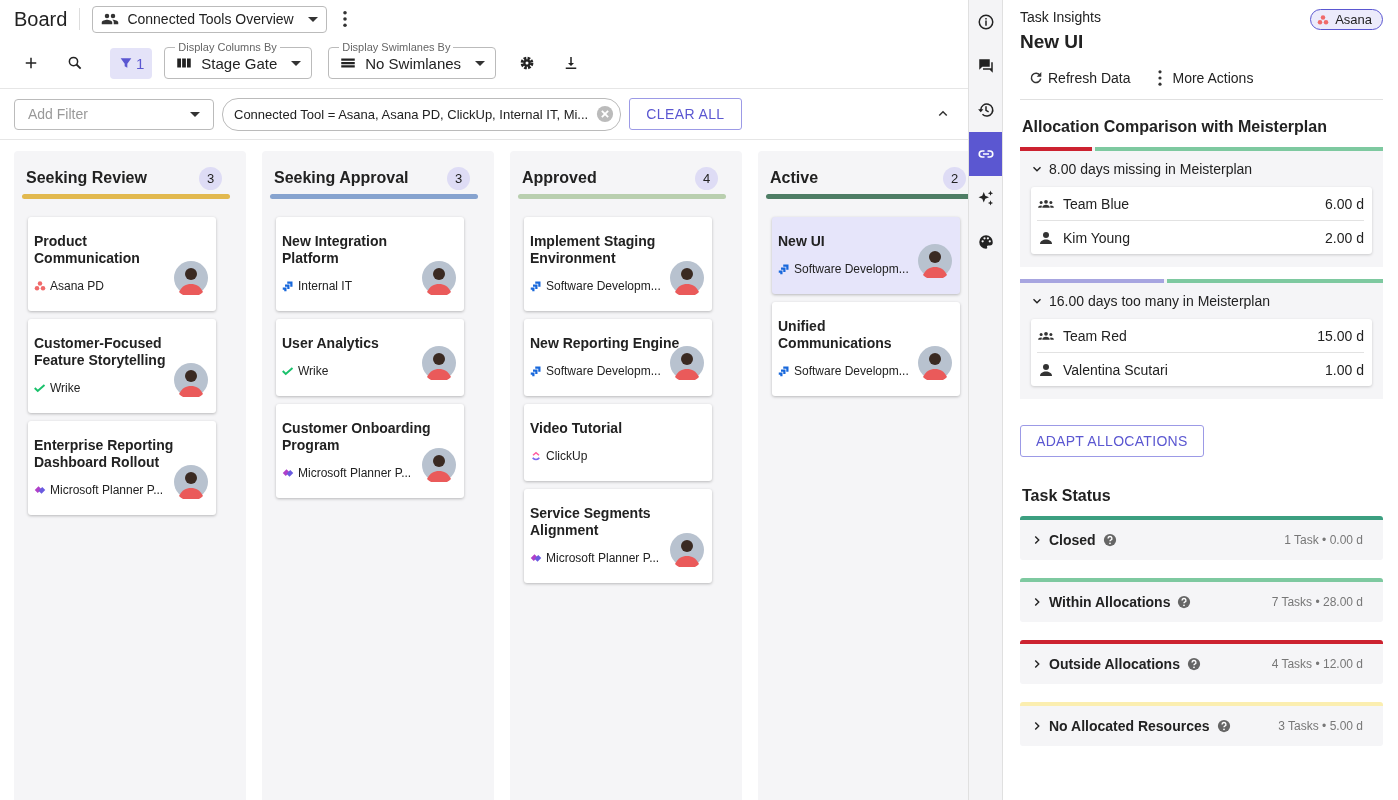 Image resolution: width=1398 pixels, height=800 pixels. Describe the element at coordinates (1110, 602) in the screenshot. I see `status-label: Within Allocations` at that location.